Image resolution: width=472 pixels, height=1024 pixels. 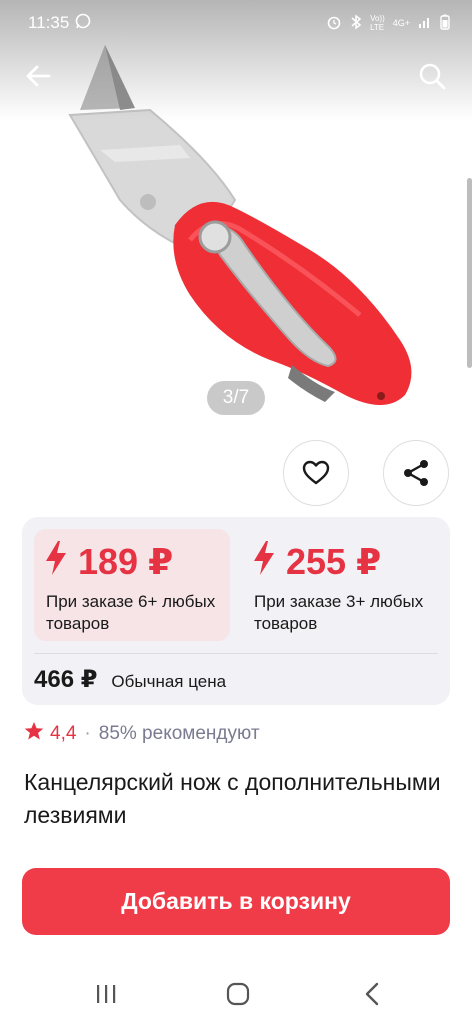 What do you see at coordinates (83, 23) in the screenshot?
I see `whatsapp-icon` at bounding box center [83, 23].